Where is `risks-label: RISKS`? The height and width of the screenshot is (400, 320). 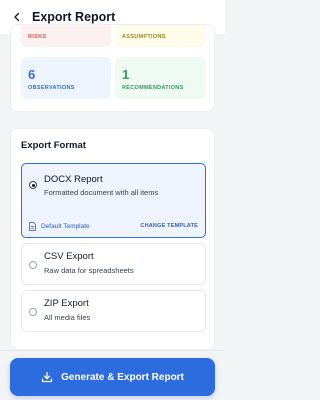 risks-label: RISKS is located at coordinates (37, 37).